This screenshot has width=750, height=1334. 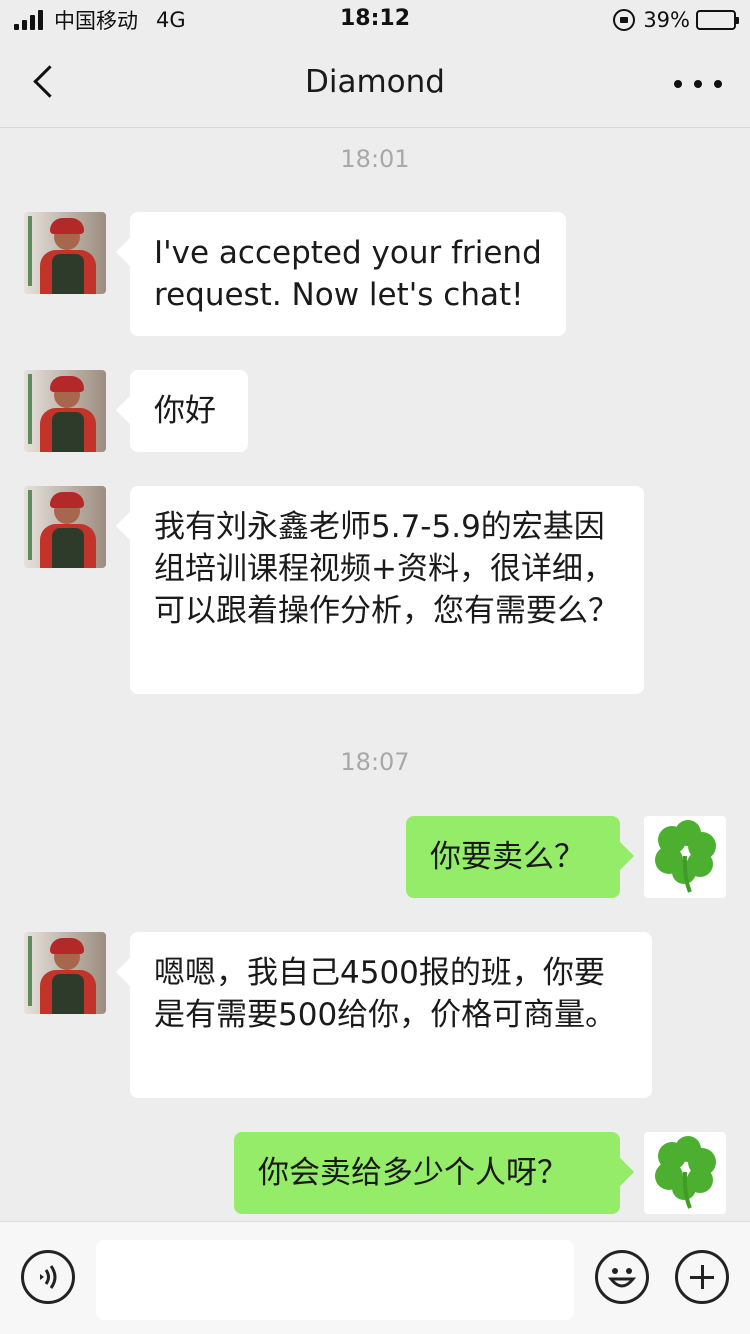 What do you see at coordinates (385, 994) in the screenshot?
I see `message-text: 嗯嗯，我自己4500报的班，你要是有需要500给你，价格可商量。` at bounding box center [385, 994].